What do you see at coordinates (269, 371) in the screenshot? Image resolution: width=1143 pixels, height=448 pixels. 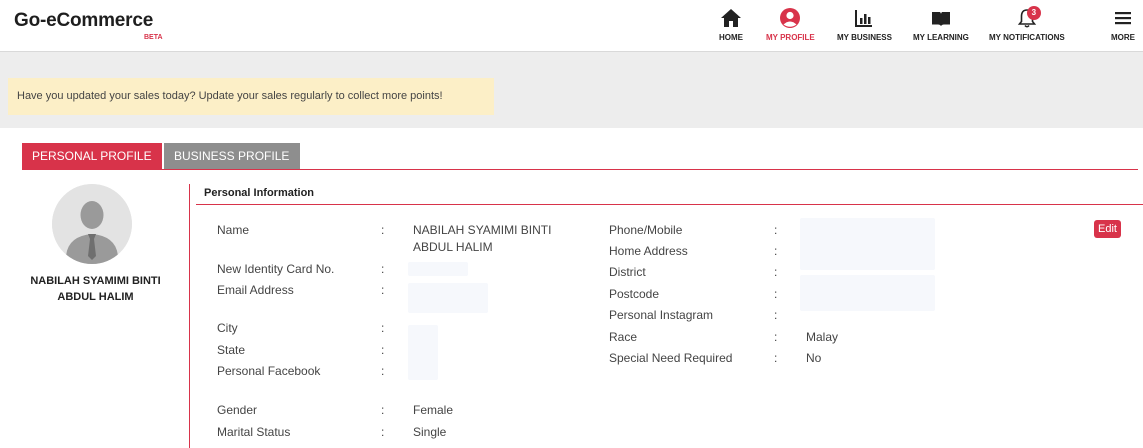 I see `facebook-label: Personal Facebook` at bounding box center [269, 371].